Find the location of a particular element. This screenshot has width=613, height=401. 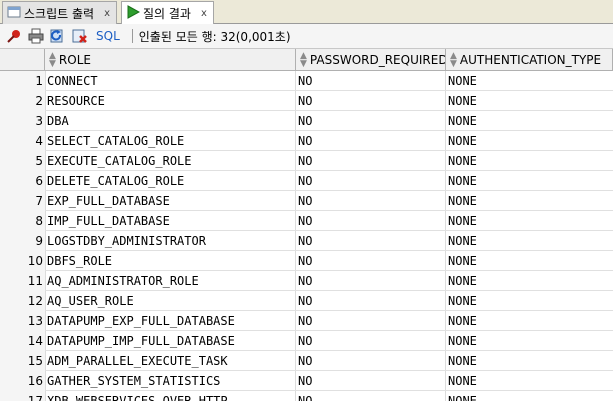

role-cell: AQ_ADMINISTRATOR_ROLE is located at coordinates (171, 281).